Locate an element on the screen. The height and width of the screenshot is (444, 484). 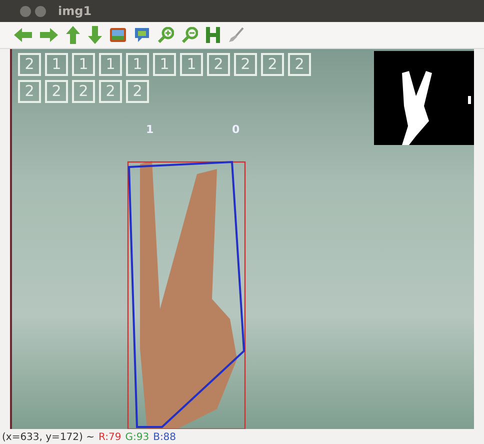
status-text: G:93 is located at coordinates (137, 437).